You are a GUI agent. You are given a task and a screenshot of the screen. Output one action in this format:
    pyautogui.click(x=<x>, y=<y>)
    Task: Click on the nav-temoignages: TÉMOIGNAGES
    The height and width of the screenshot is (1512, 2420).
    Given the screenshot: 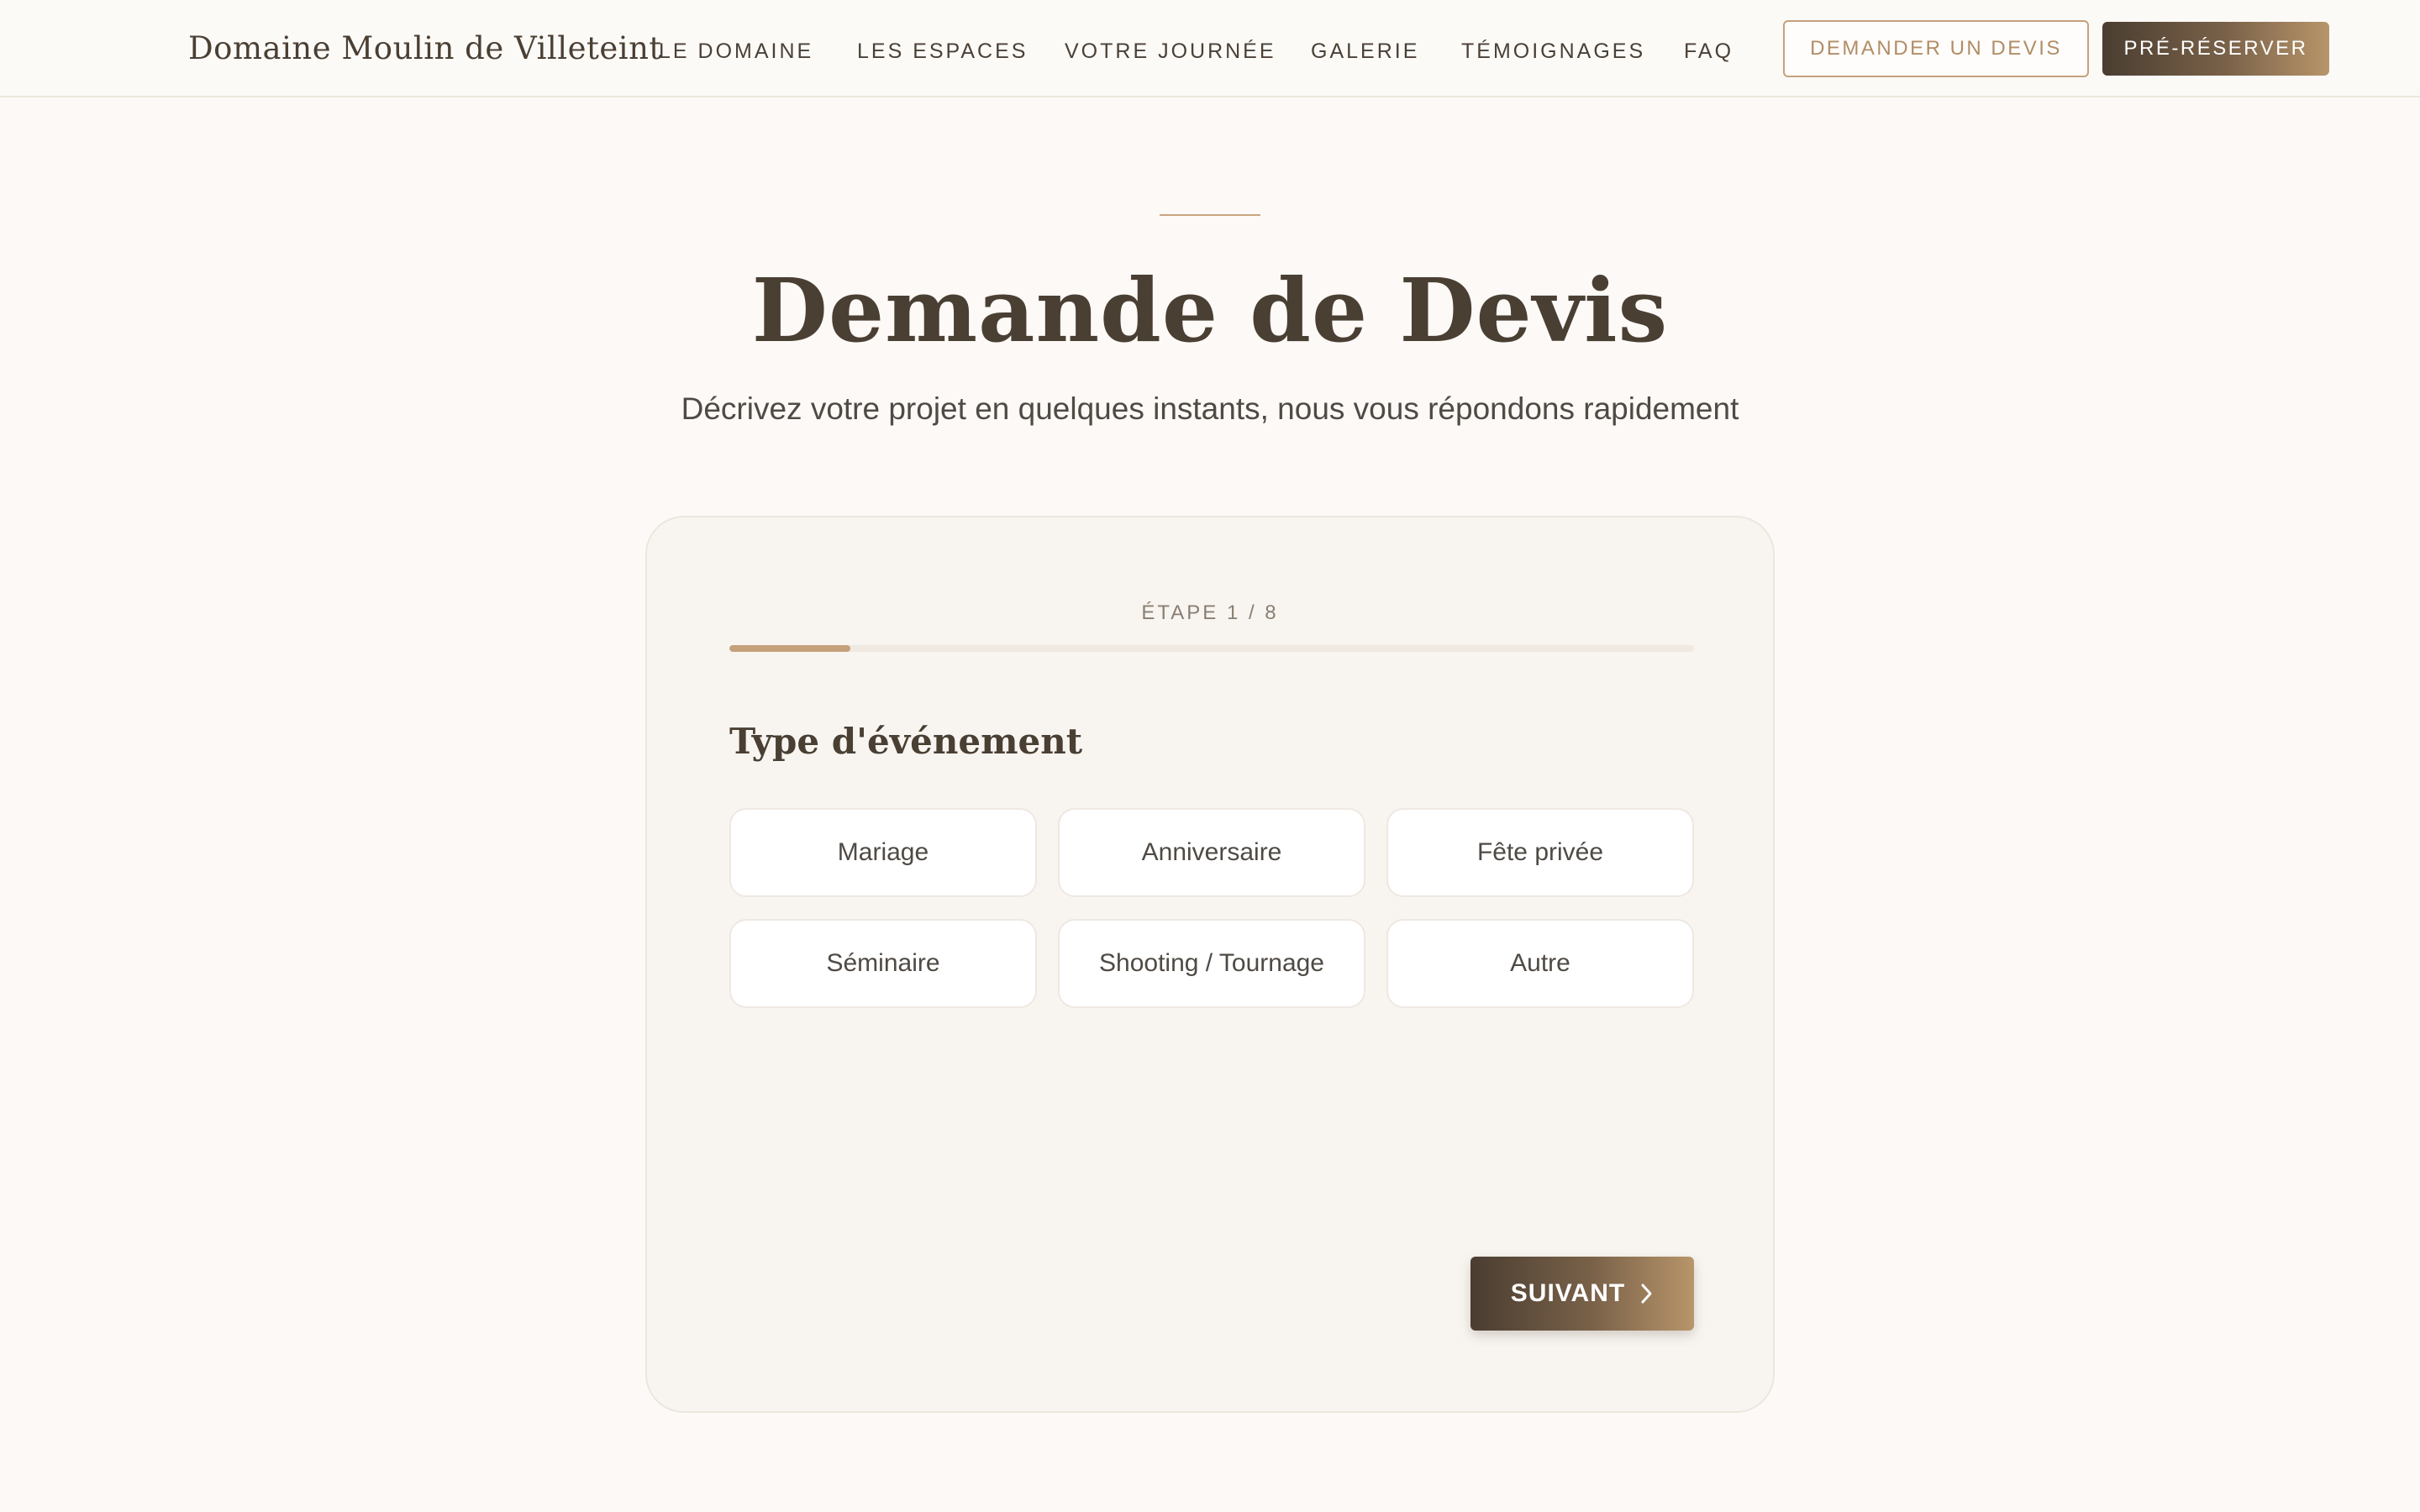 What is the action you would take?
    pyautogui.click(x=1553, y=51)
    